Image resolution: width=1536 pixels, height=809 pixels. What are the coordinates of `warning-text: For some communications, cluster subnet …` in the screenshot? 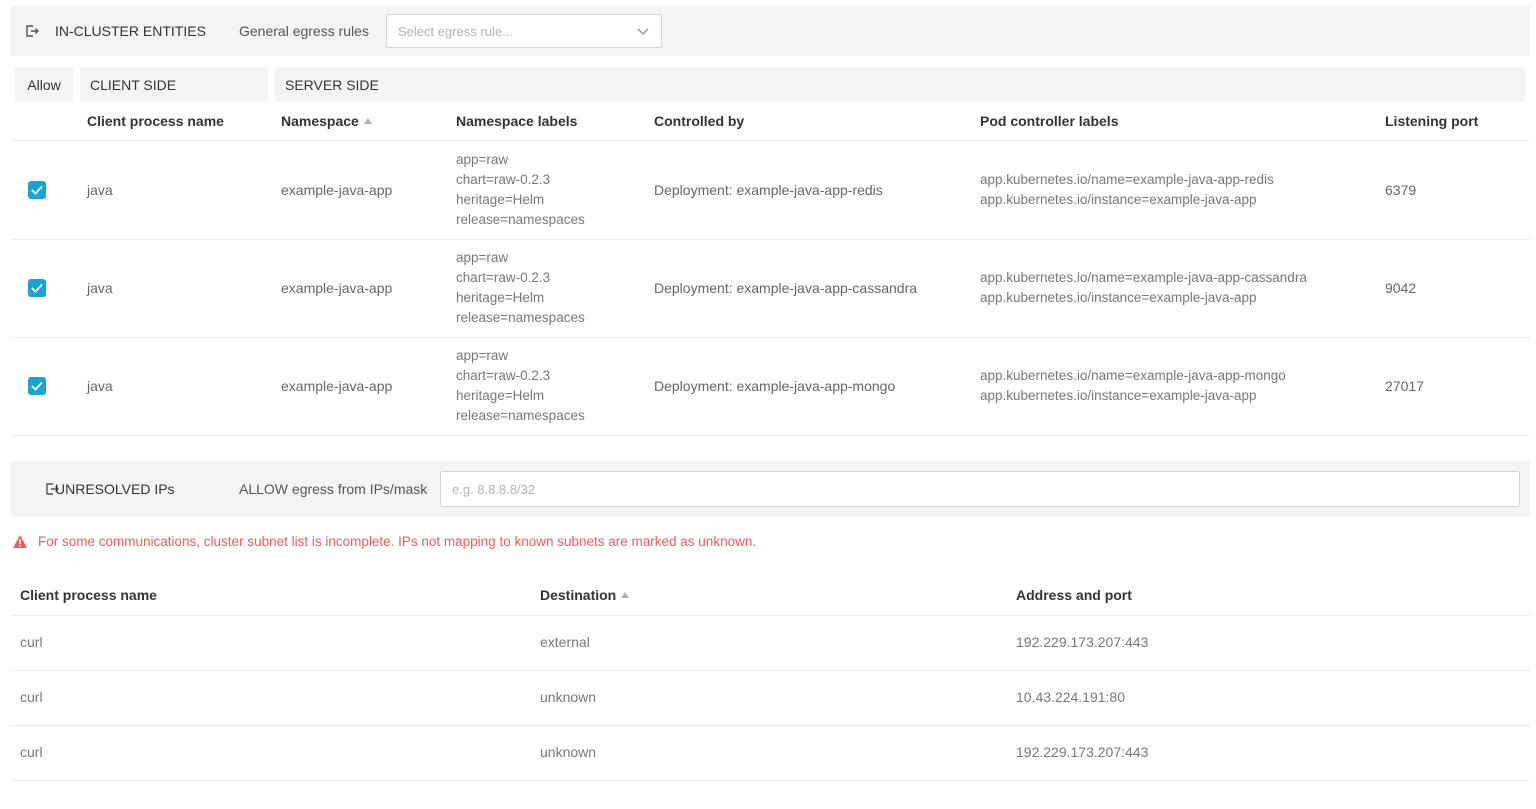 It's located at (397, 541).